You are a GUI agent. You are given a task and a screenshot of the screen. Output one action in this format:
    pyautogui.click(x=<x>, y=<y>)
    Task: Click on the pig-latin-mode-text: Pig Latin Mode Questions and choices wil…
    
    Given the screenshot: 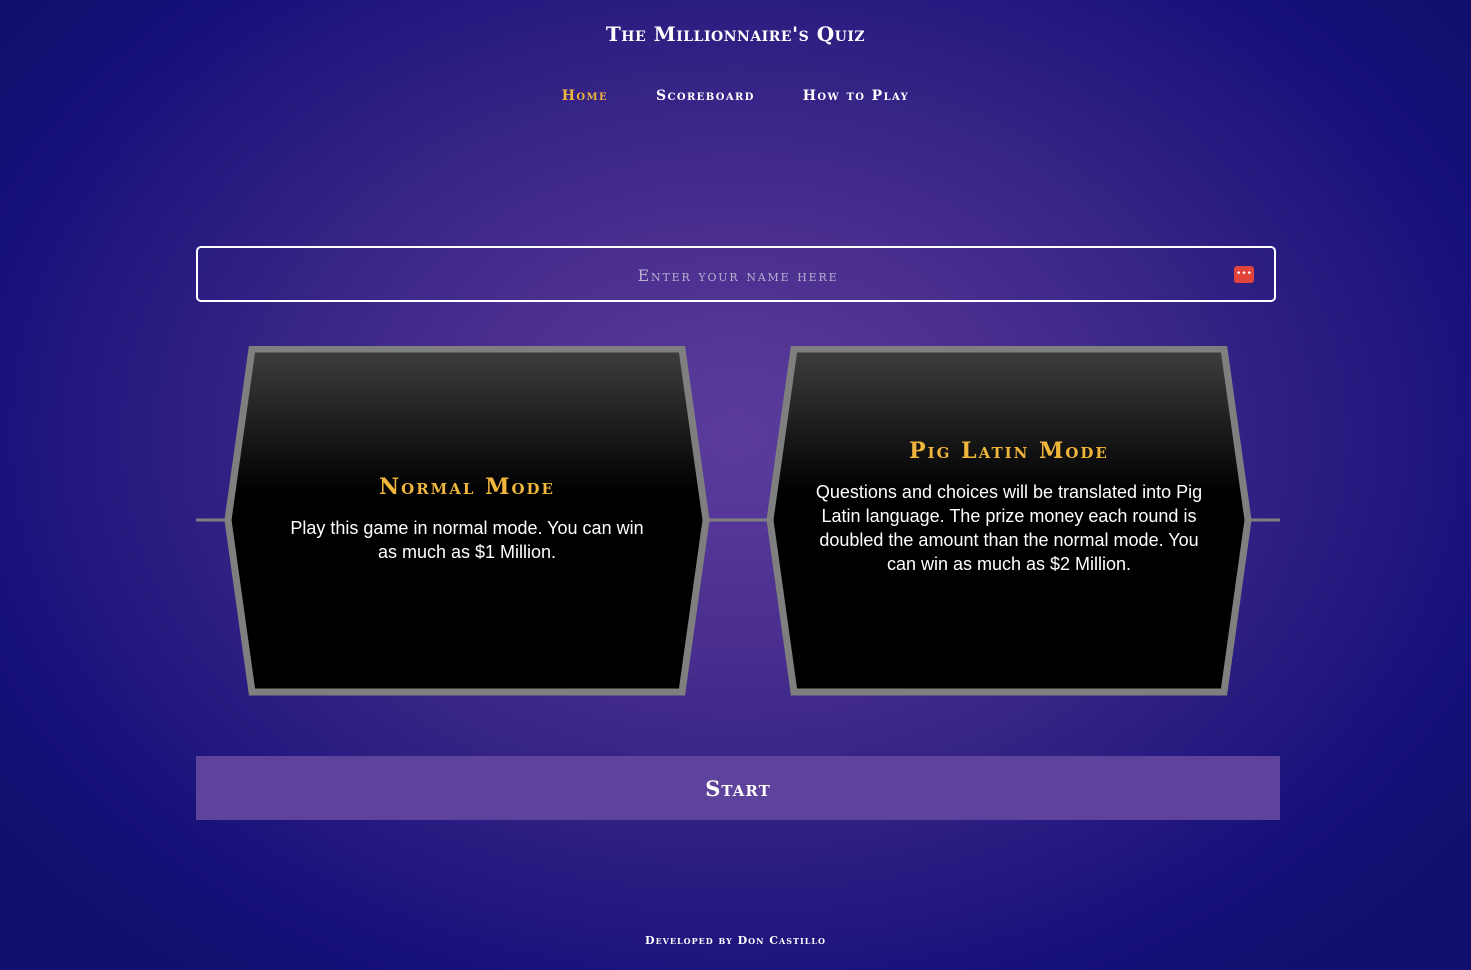 What is the action you would take?
    pyautogui.click(x=1009, y=507)
    